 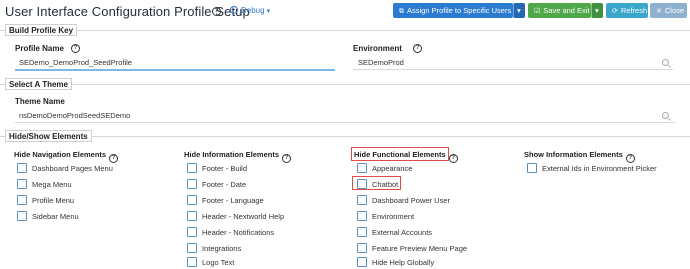 I want to click on section-hide-show-elements: Hide/Show Elements, so click(x=48, y=136).